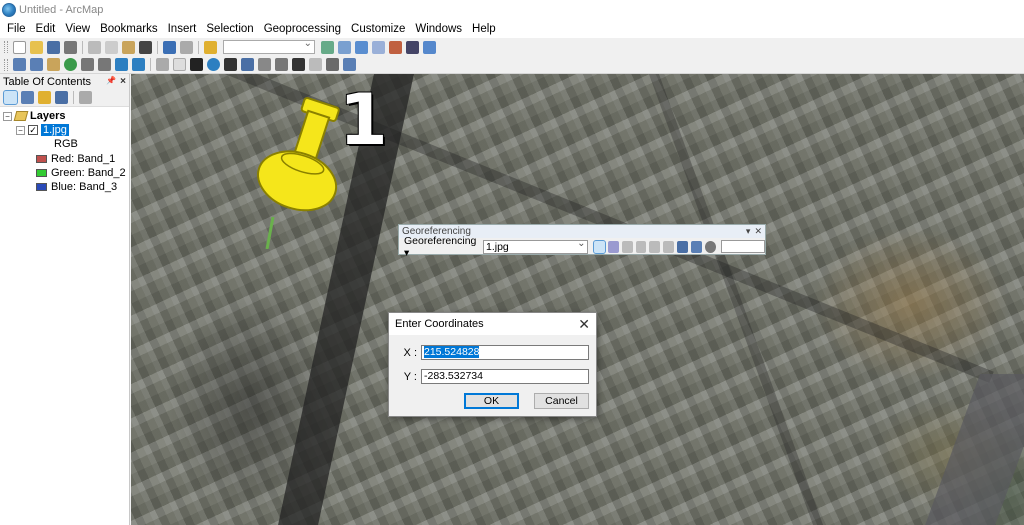 The image size is (1024, 525). Describe the element at coordinates (410, 352) in the screenshot. I see `x-label: X :` at that location.